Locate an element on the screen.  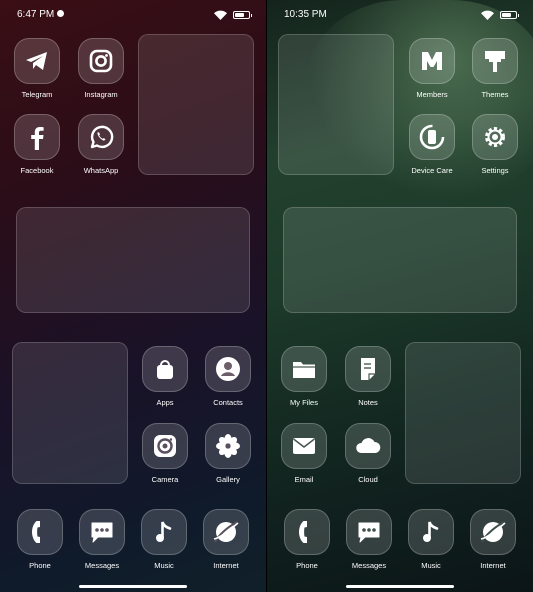
shopping-bag-icon is located at coordinates (165, 369).